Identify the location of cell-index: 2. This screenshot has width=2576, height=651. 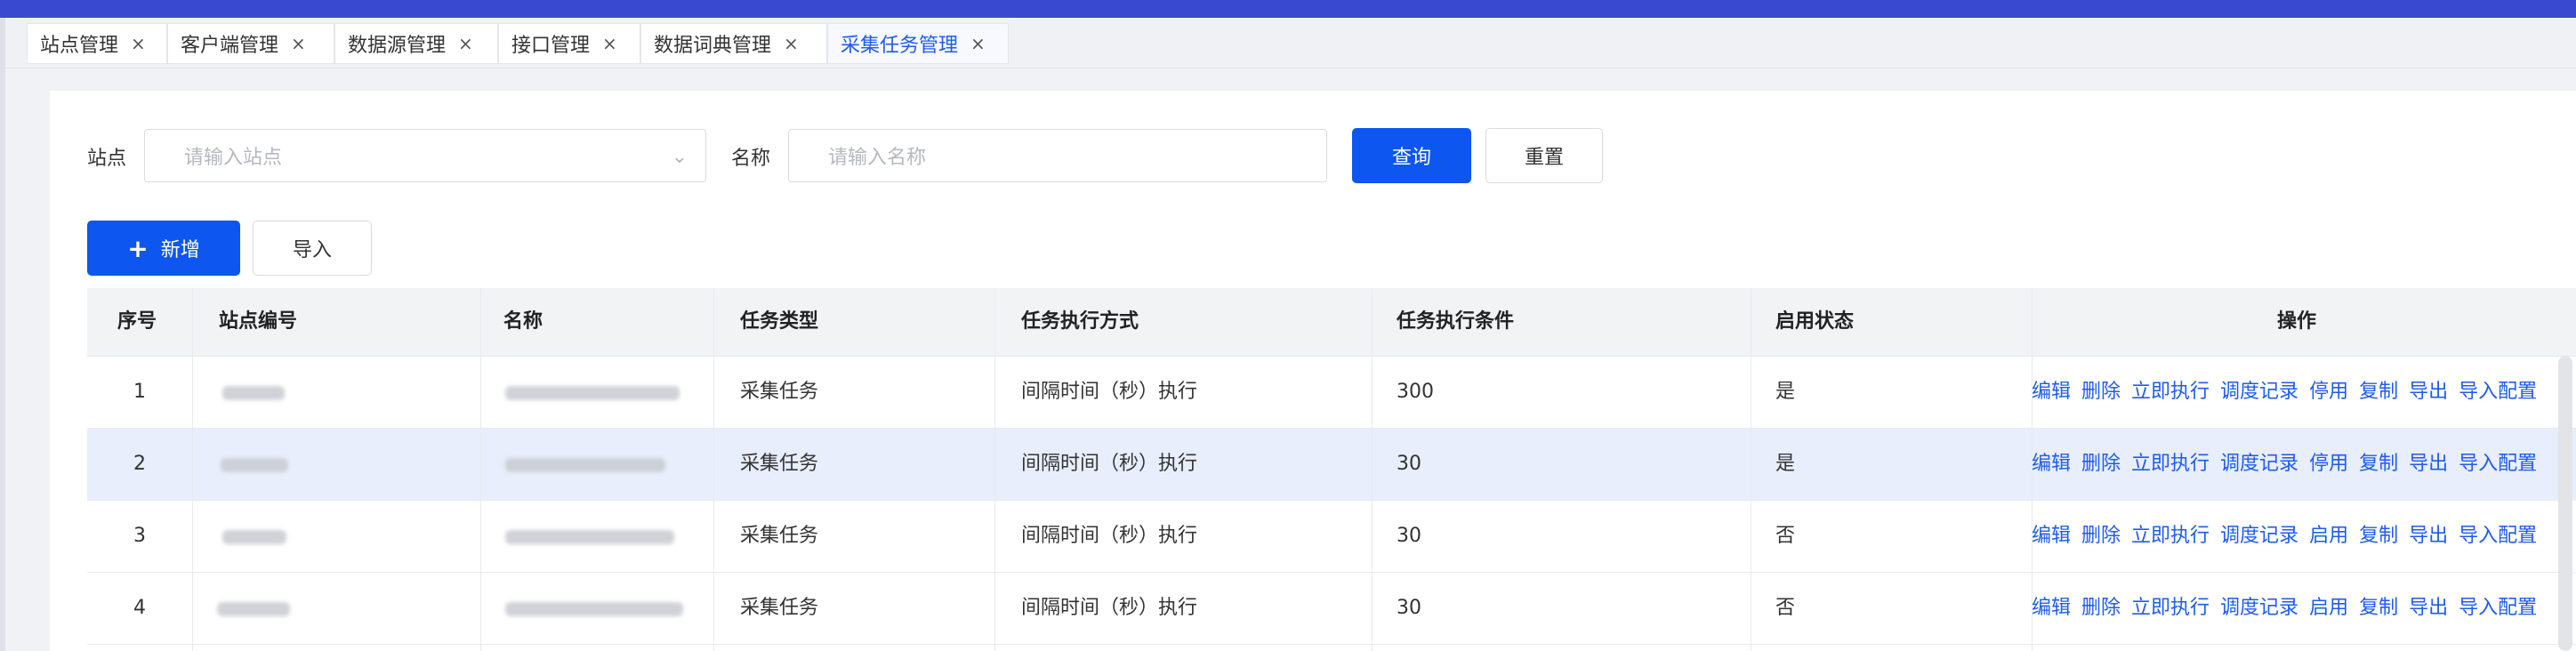
(139, 464).